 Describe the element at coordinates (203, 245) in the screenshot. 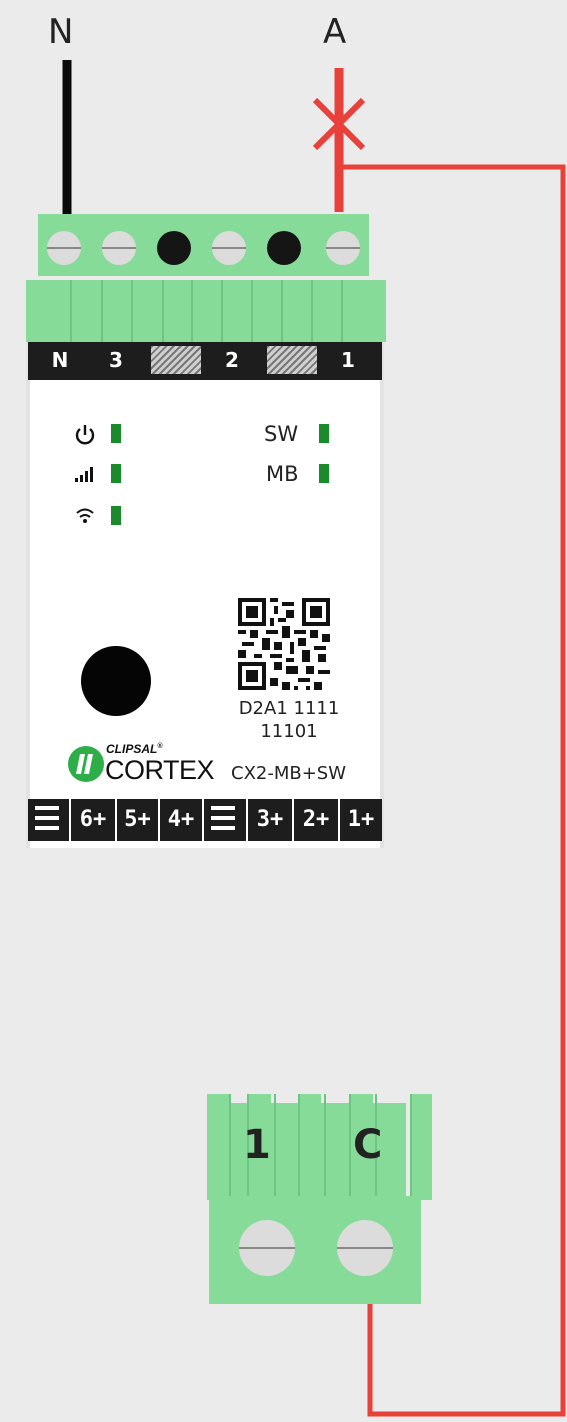

I see `top-terminal-block` at that location.